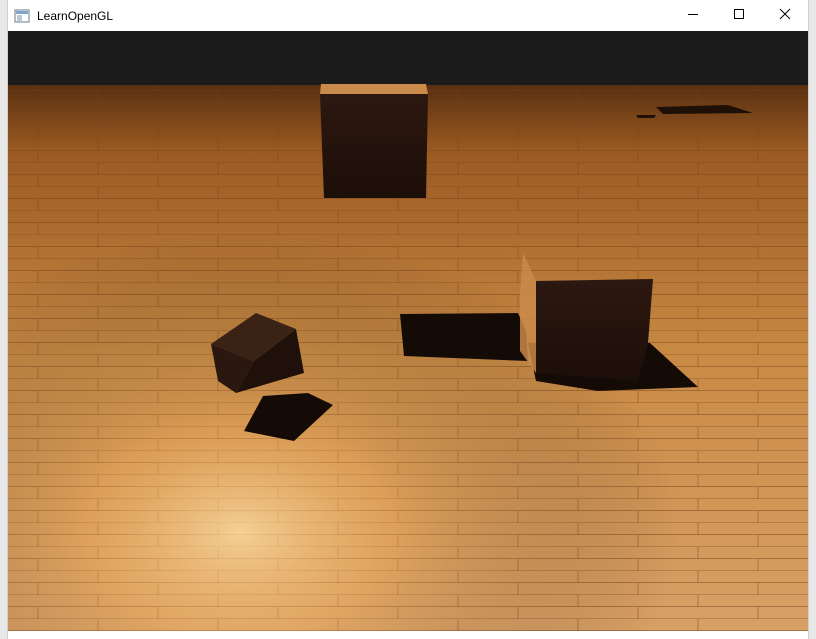 The width and height of the screenshot is (816, 639). I want to click on minimize-button, so click(693, 15).